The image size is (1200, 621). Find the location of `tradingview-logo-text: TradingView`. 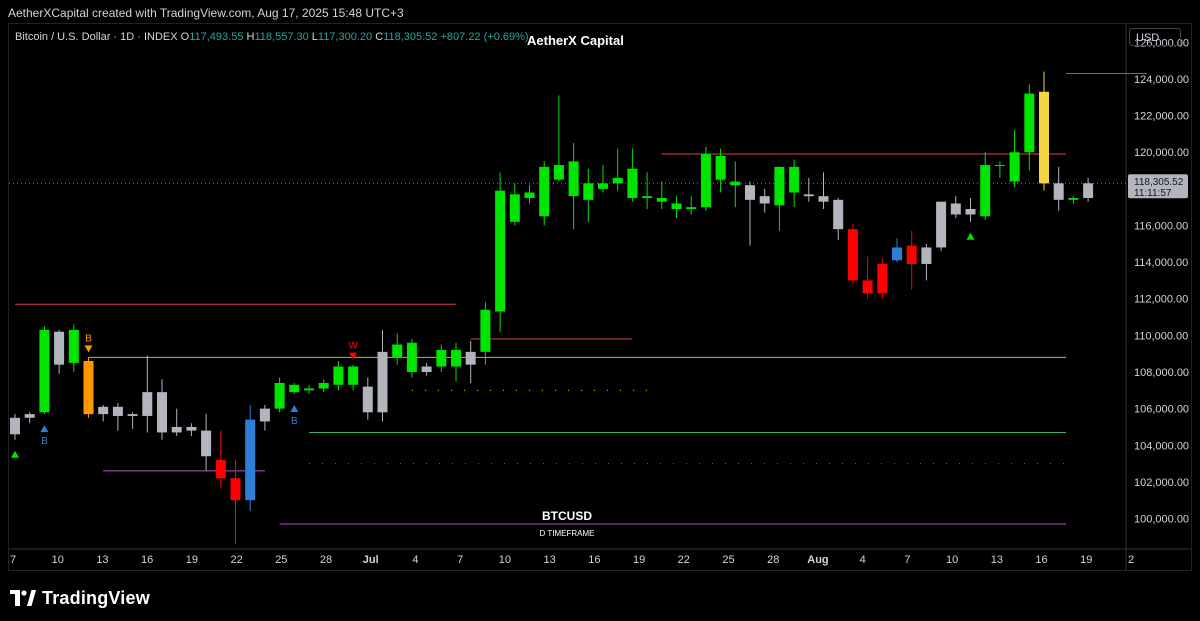

tradingview-logo-text: TradingView is located at coordinates (96, 597).